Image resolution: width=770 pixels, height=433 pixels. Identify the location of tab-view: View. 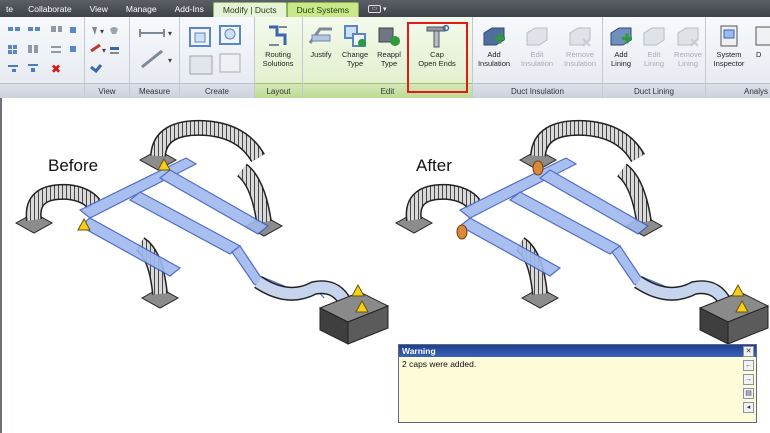
(99, 8).